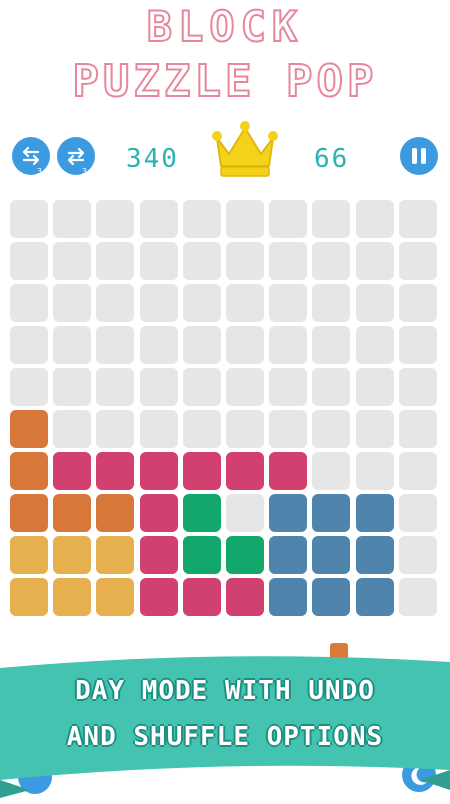 Image resolution: width=450 pixels, height=804 pixels. What do you see at coordinates (76, 156) in the screenshot?
I see `shuffle-button: 3` at bounding box center [76, 156].